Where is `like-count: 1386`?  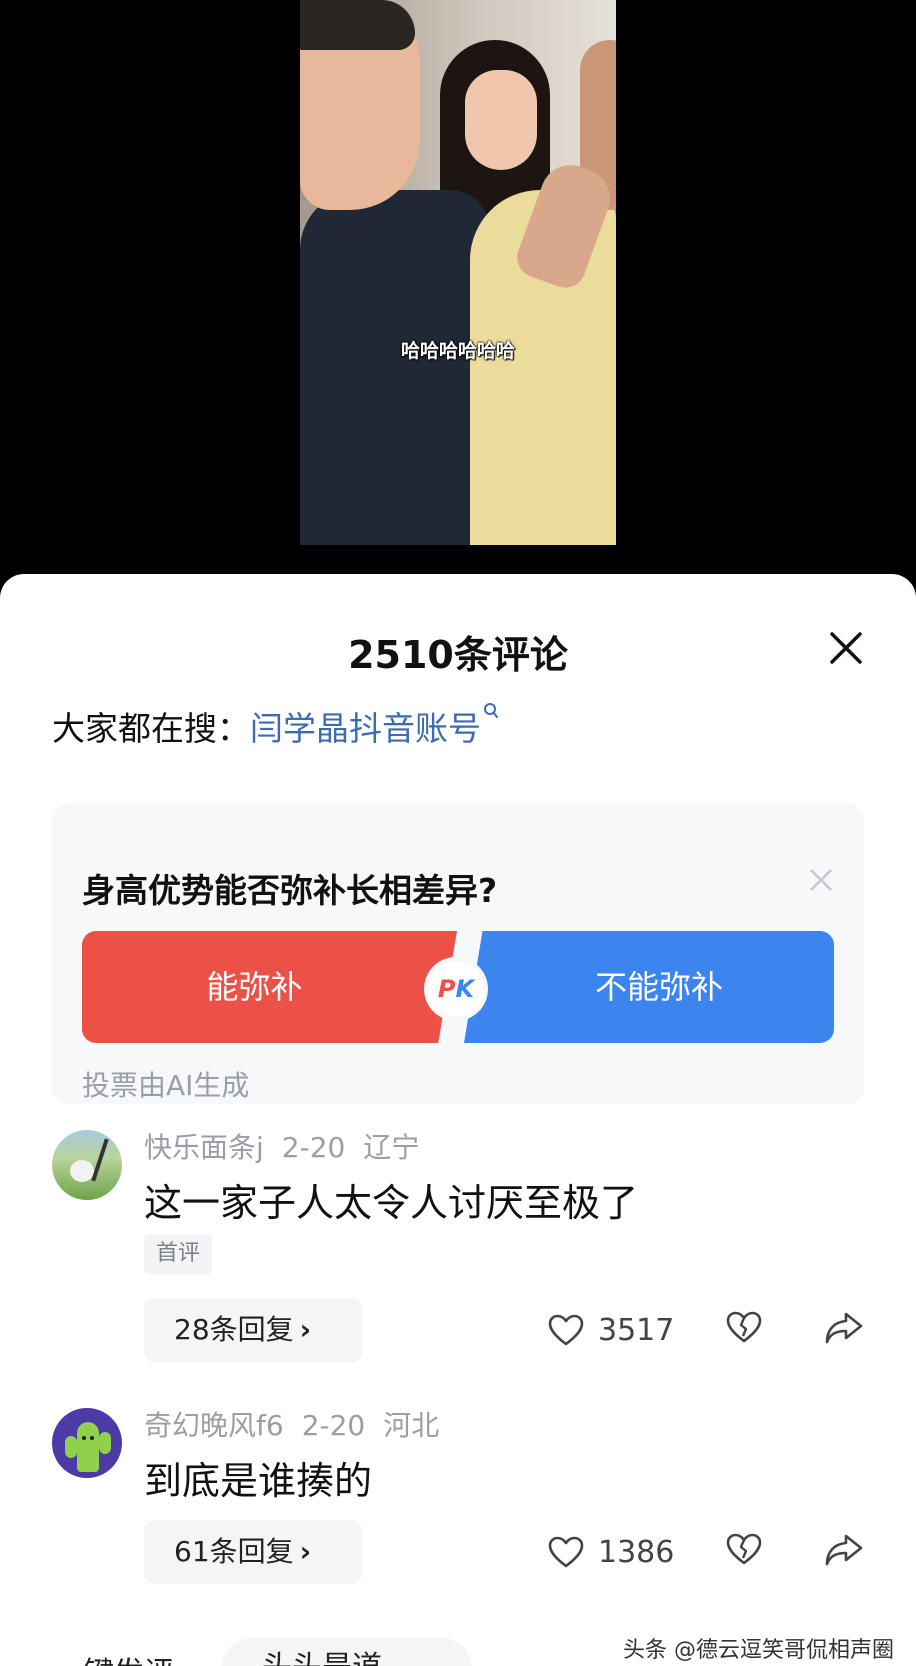 like-count: 1386 is located at coordinates (636, 1552).